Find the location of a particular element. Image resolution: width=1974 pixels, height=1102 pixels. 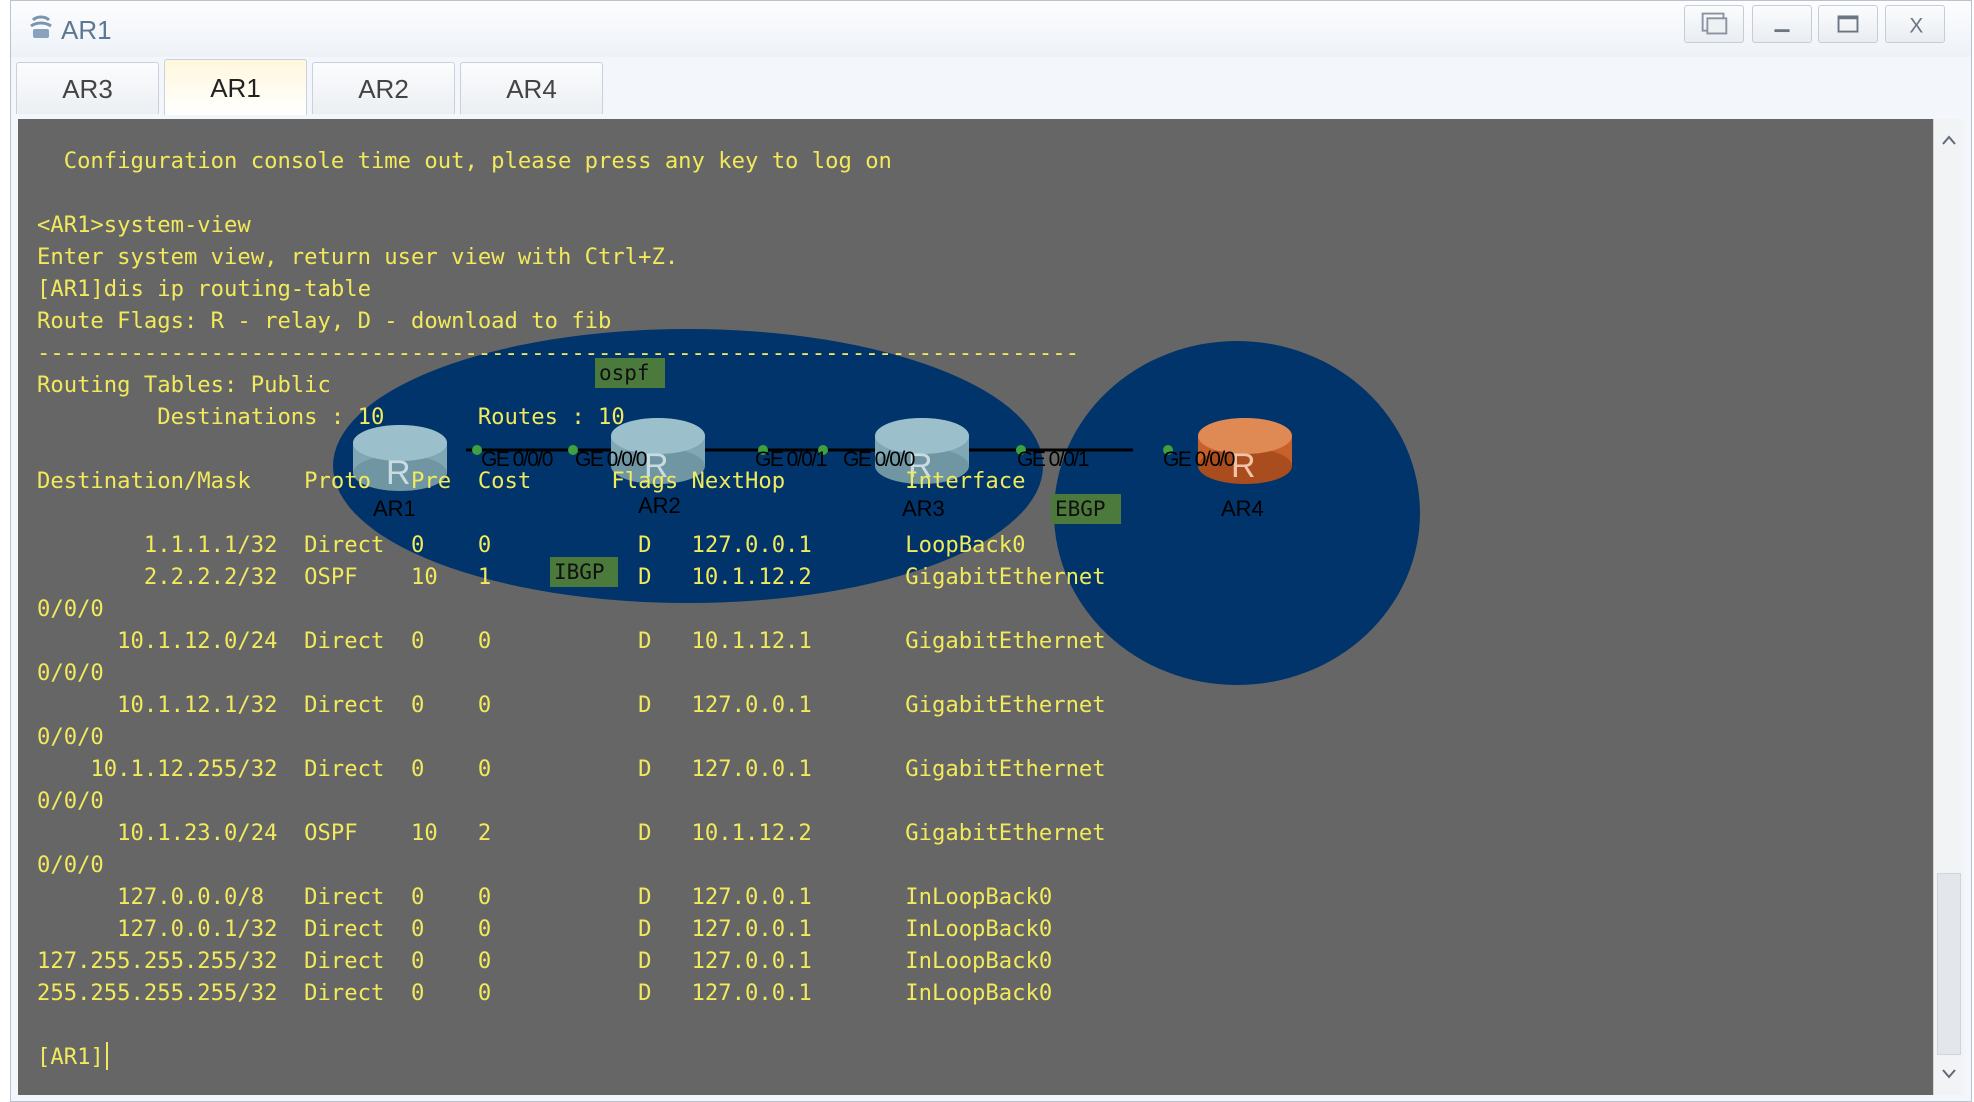

tab-ar3: AR3 is located at coordinates (87, 88).